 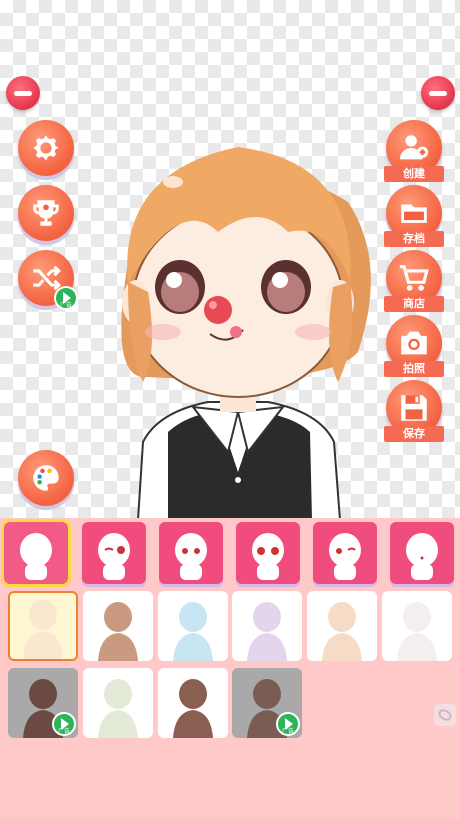 What do you see at coordinates (414, 147) in the screenshot?
I see `add-user-icon` at bounding box center [414, 147].